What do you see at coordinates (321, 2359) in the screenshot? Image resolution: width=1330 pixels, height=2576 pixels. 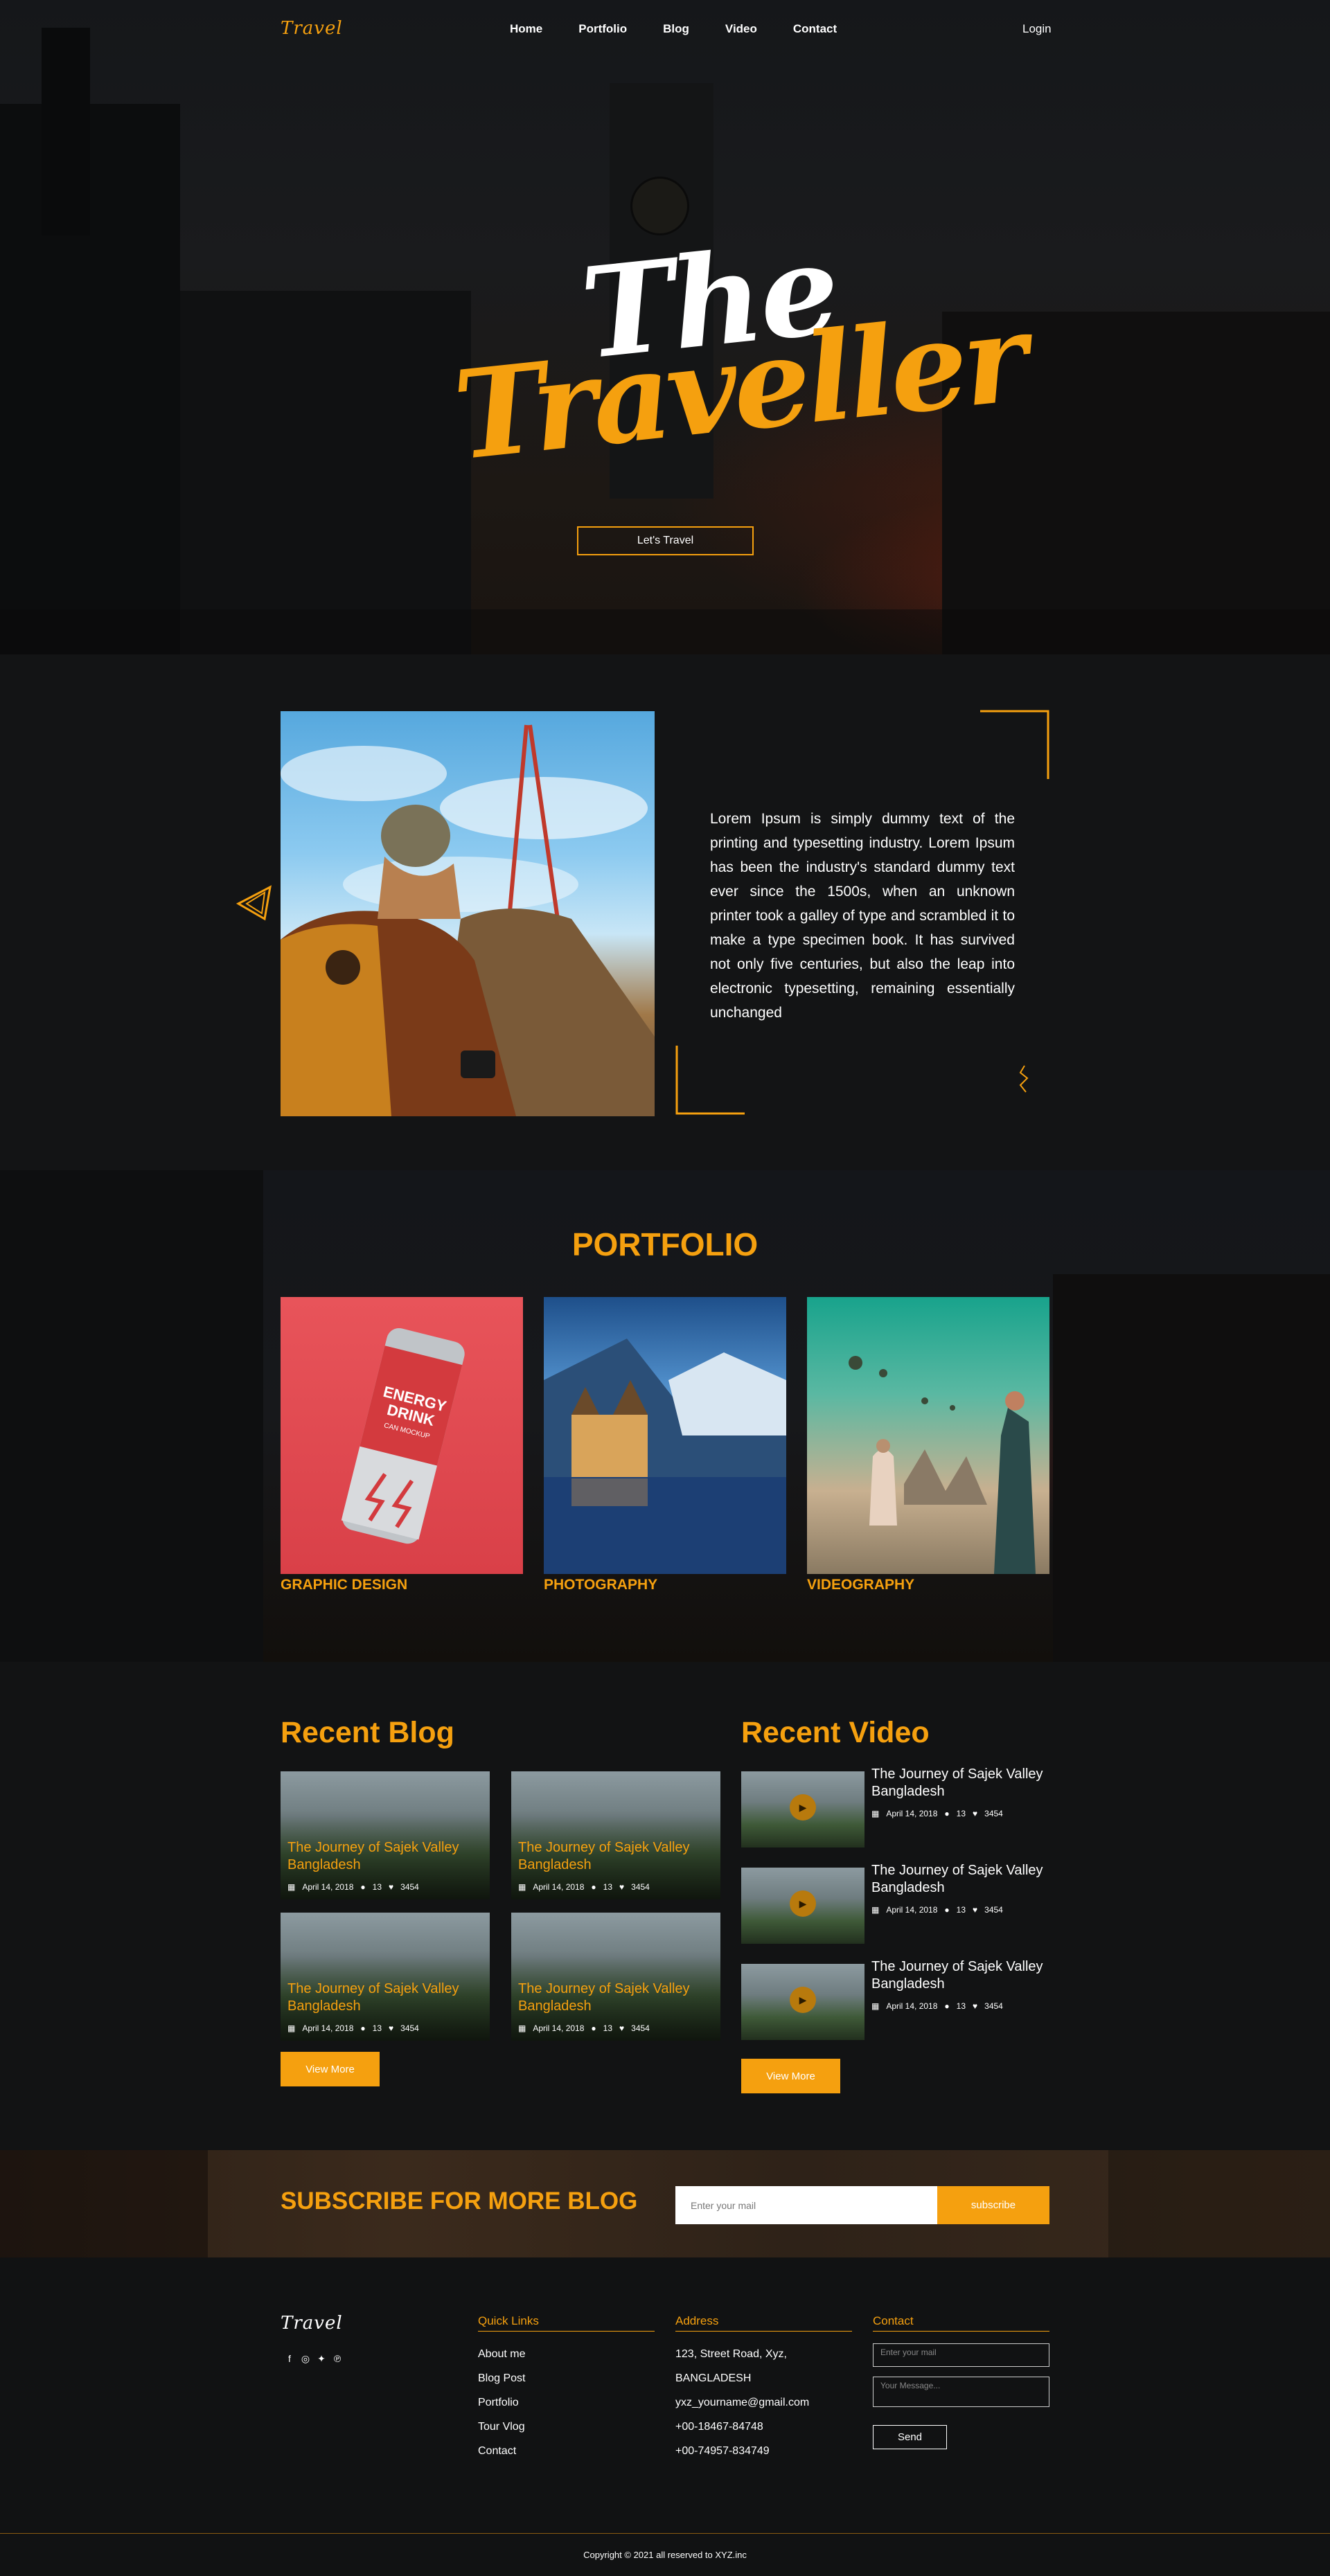 I see `twitter-icon: ✦` at bounding box center [321, 2359].